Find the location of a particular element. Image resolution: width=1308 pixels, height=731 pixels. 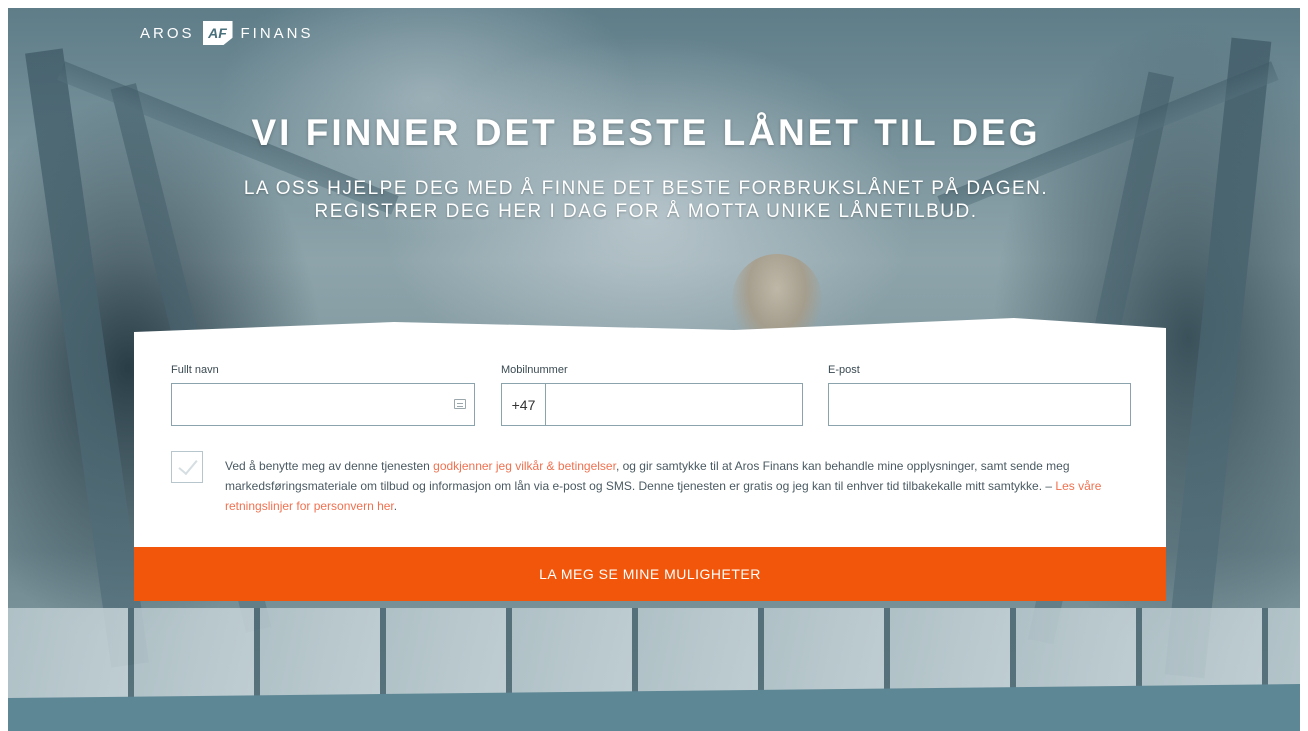

logo-mark-icon: AF is located at coordinates (217, 33).